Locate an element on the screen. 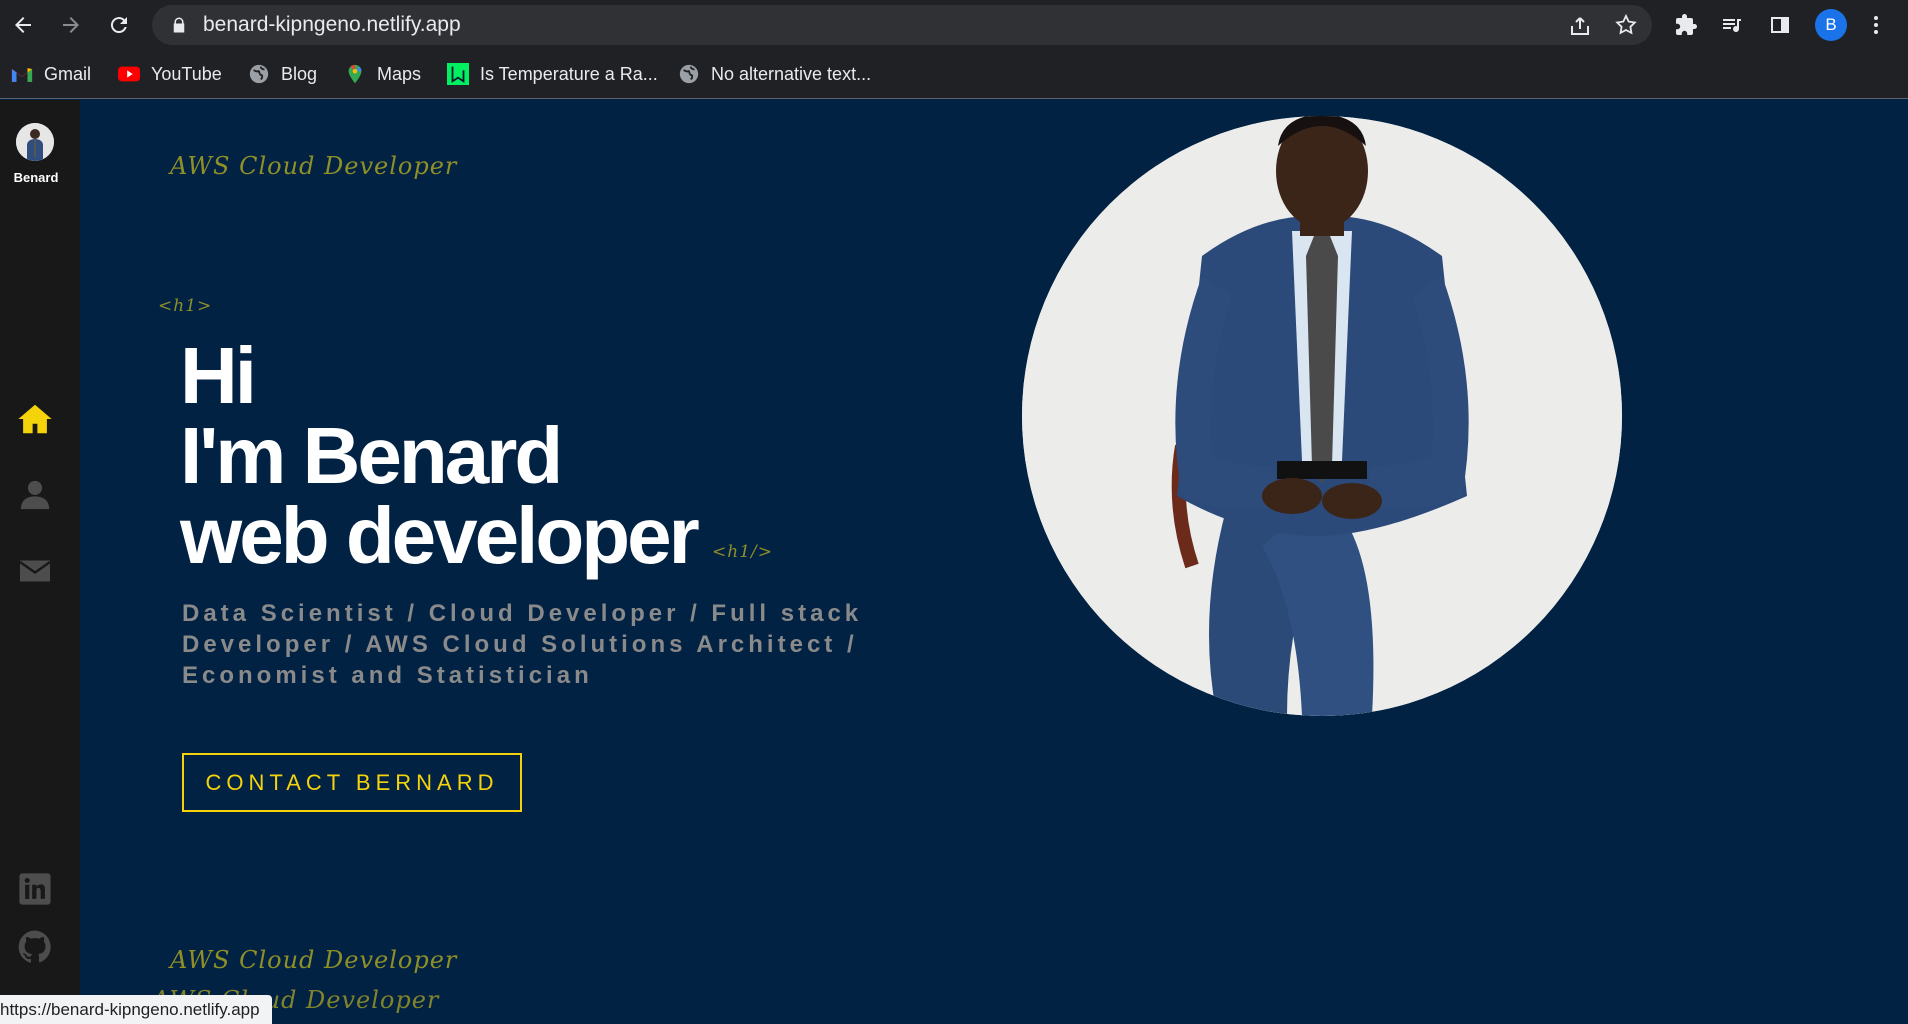 The height and width of the screenshot is (1024, 1908). brand-name: Benard is located at coordinates (36, 177).